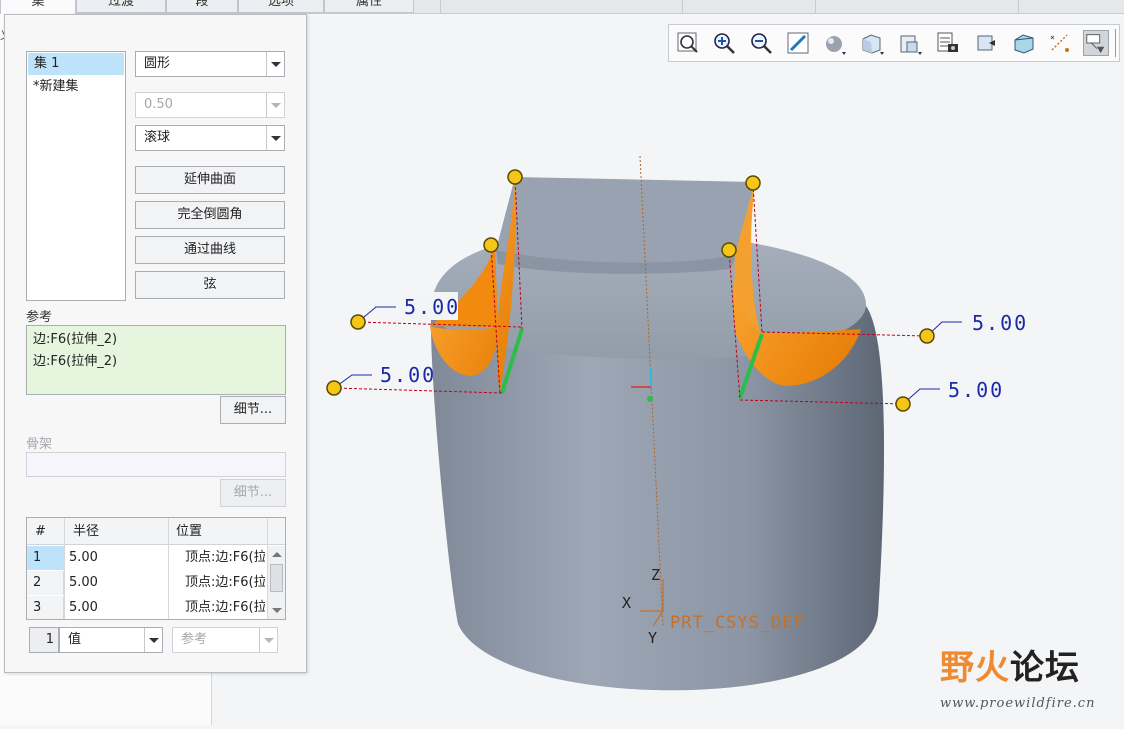 The height and width of the screenshot is (729, 1124). I want to click on row-number-field: 1, so click(44, 640).